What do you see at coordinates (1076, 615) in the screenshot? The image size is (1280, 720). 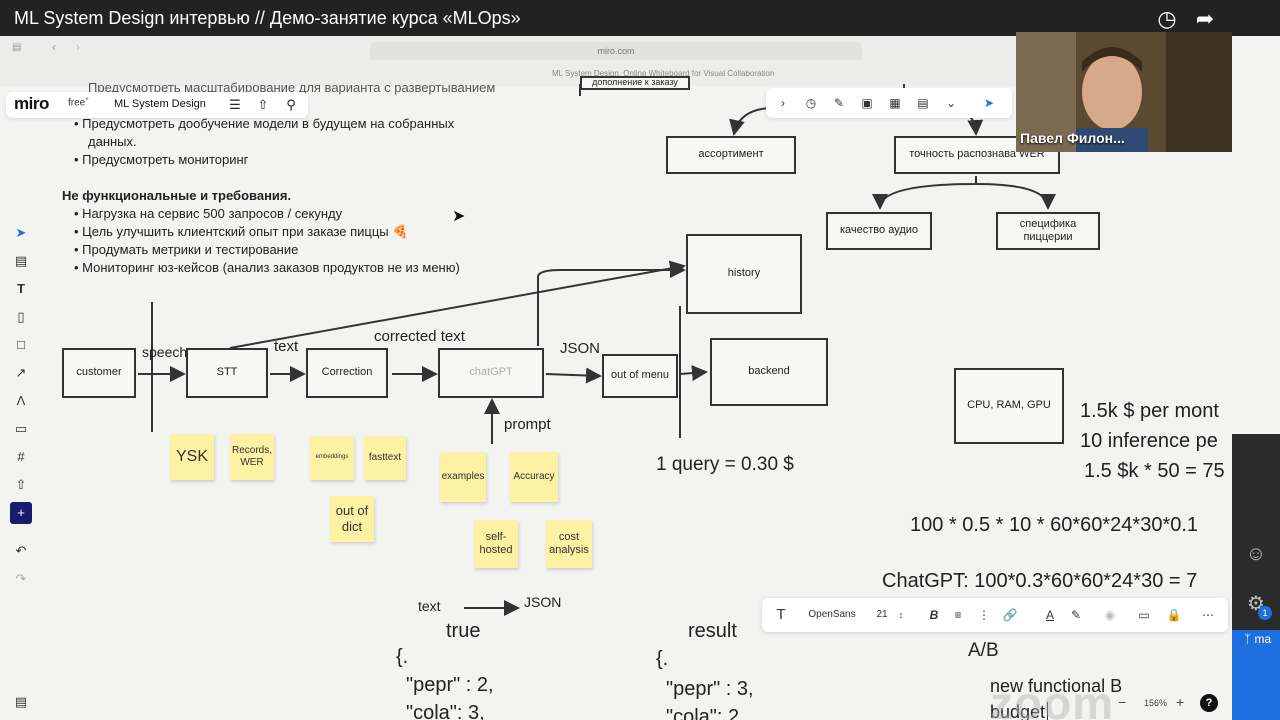 I see `highlight-icon: ✎` at bounding box center [1076, 615].